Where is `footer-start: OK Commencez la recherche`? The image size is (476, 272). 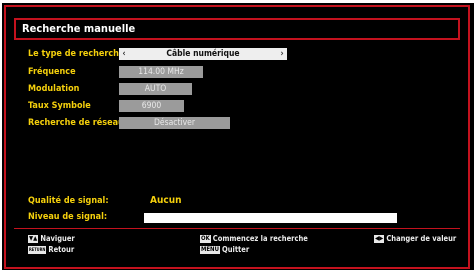 footer-start: OK Commencez la recherche is located at coordinates (254, 239).